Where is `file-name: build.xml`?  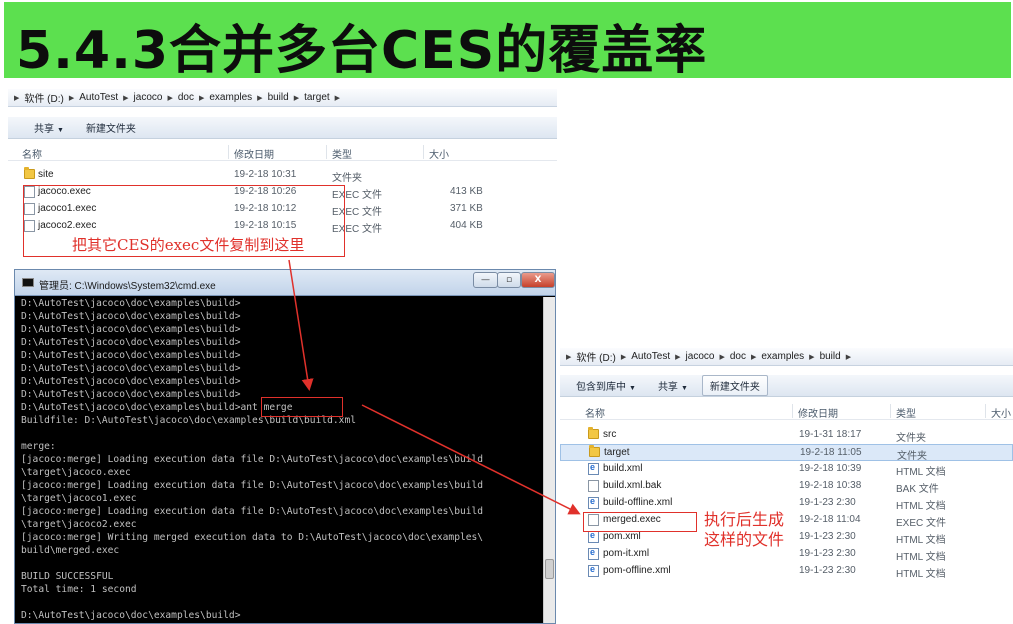 file-name: build.xml is located at coordinates (623, 468).